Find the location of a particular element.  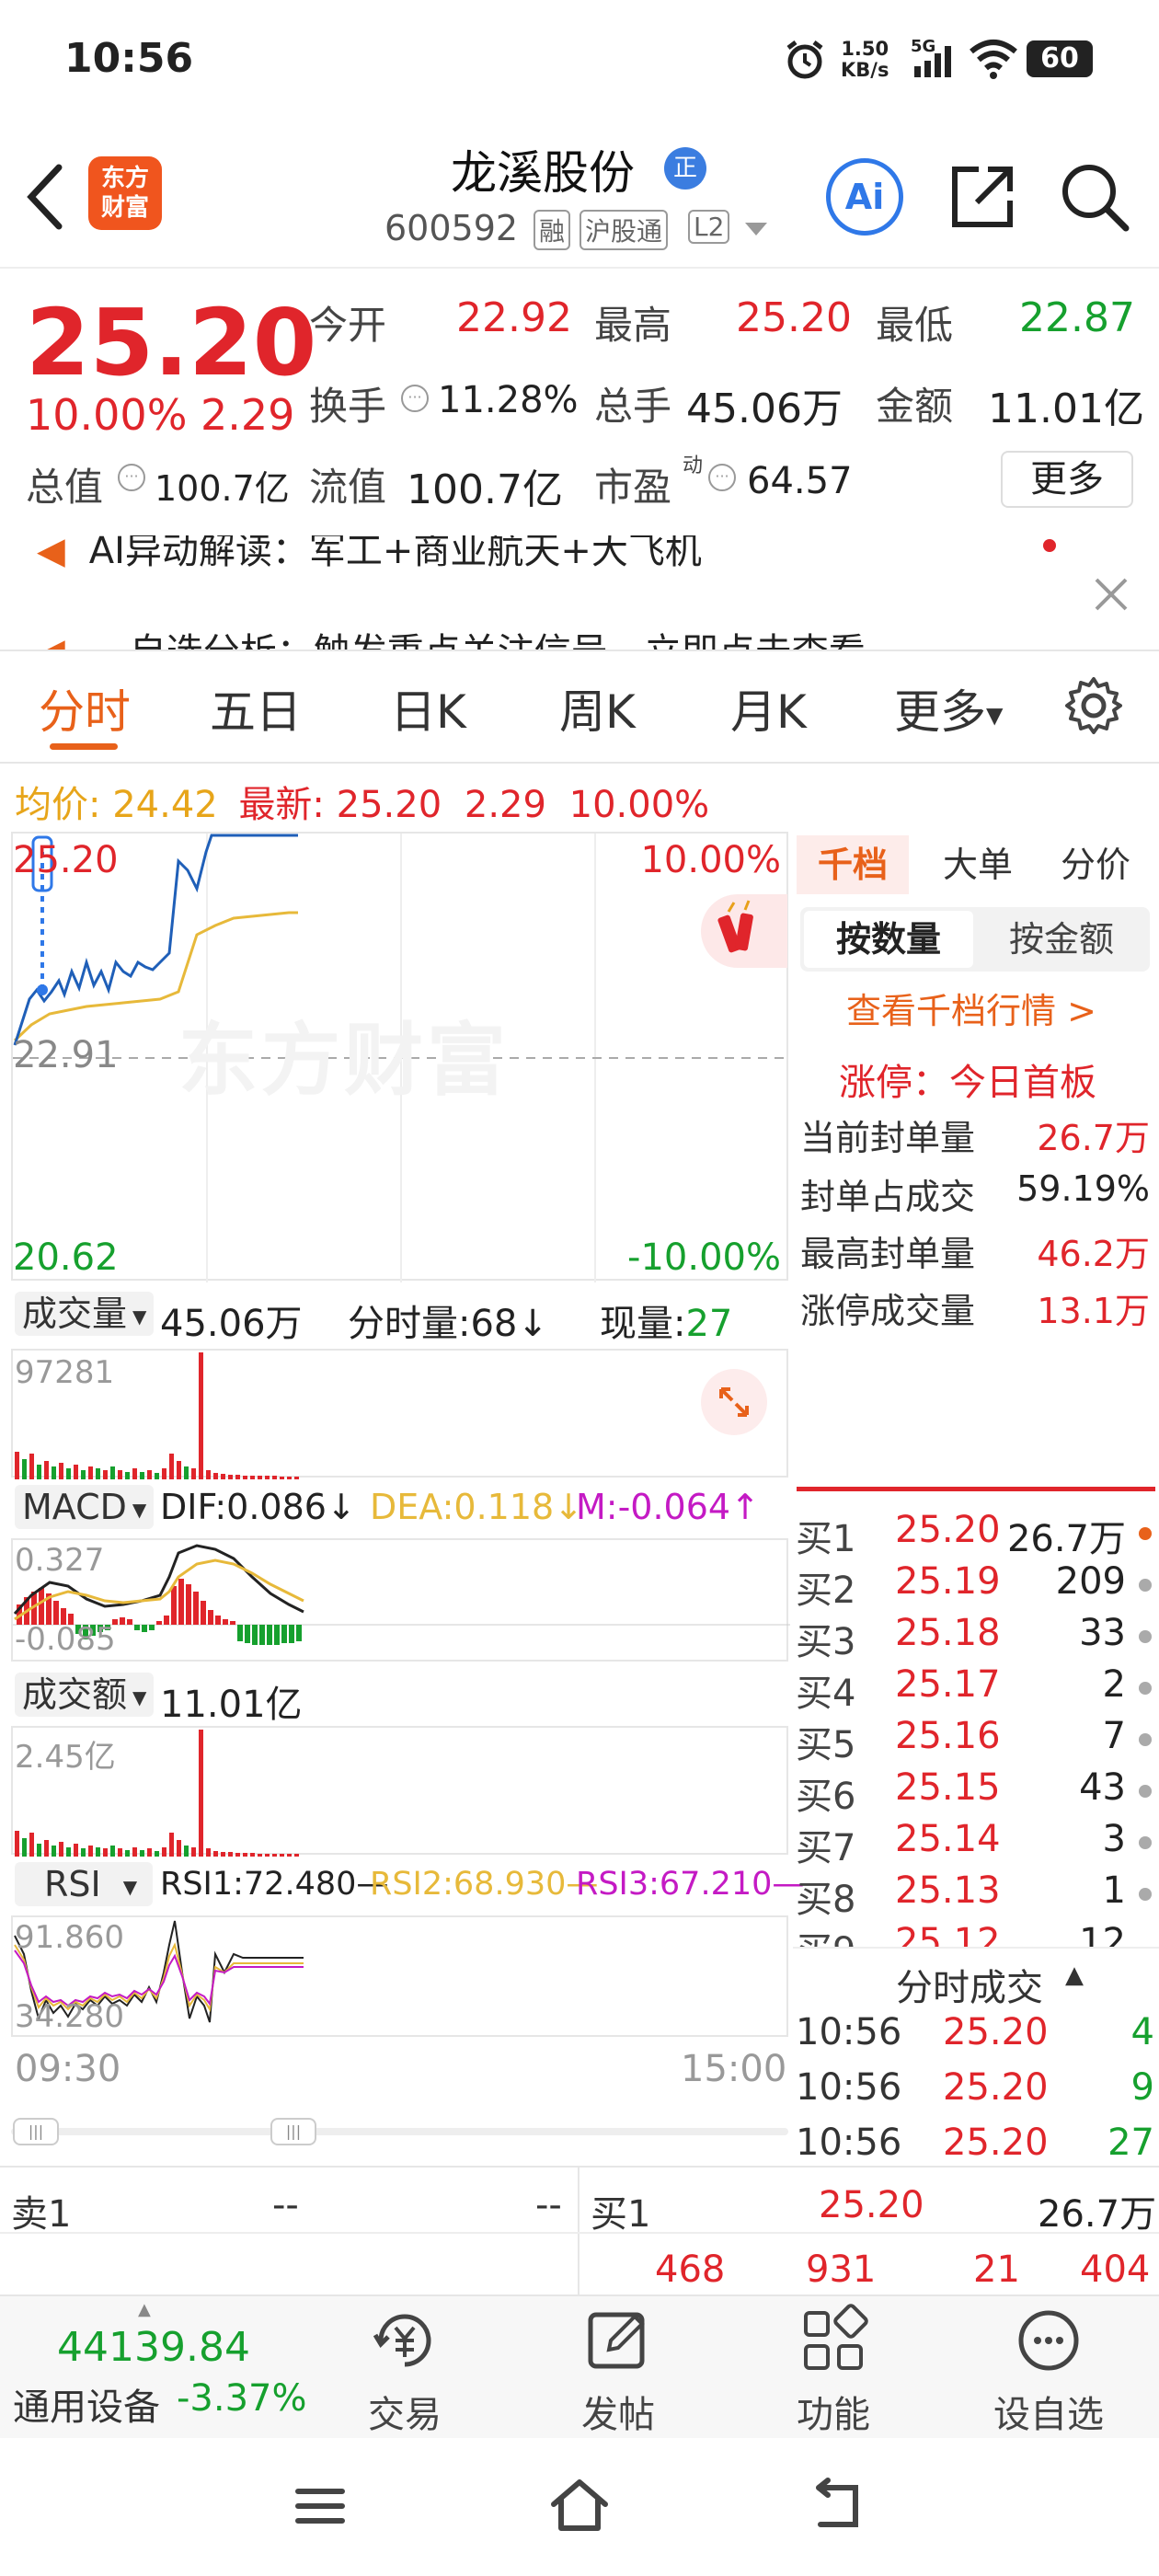

tab-intraday: 分时 is located at coordinates (85, 708).